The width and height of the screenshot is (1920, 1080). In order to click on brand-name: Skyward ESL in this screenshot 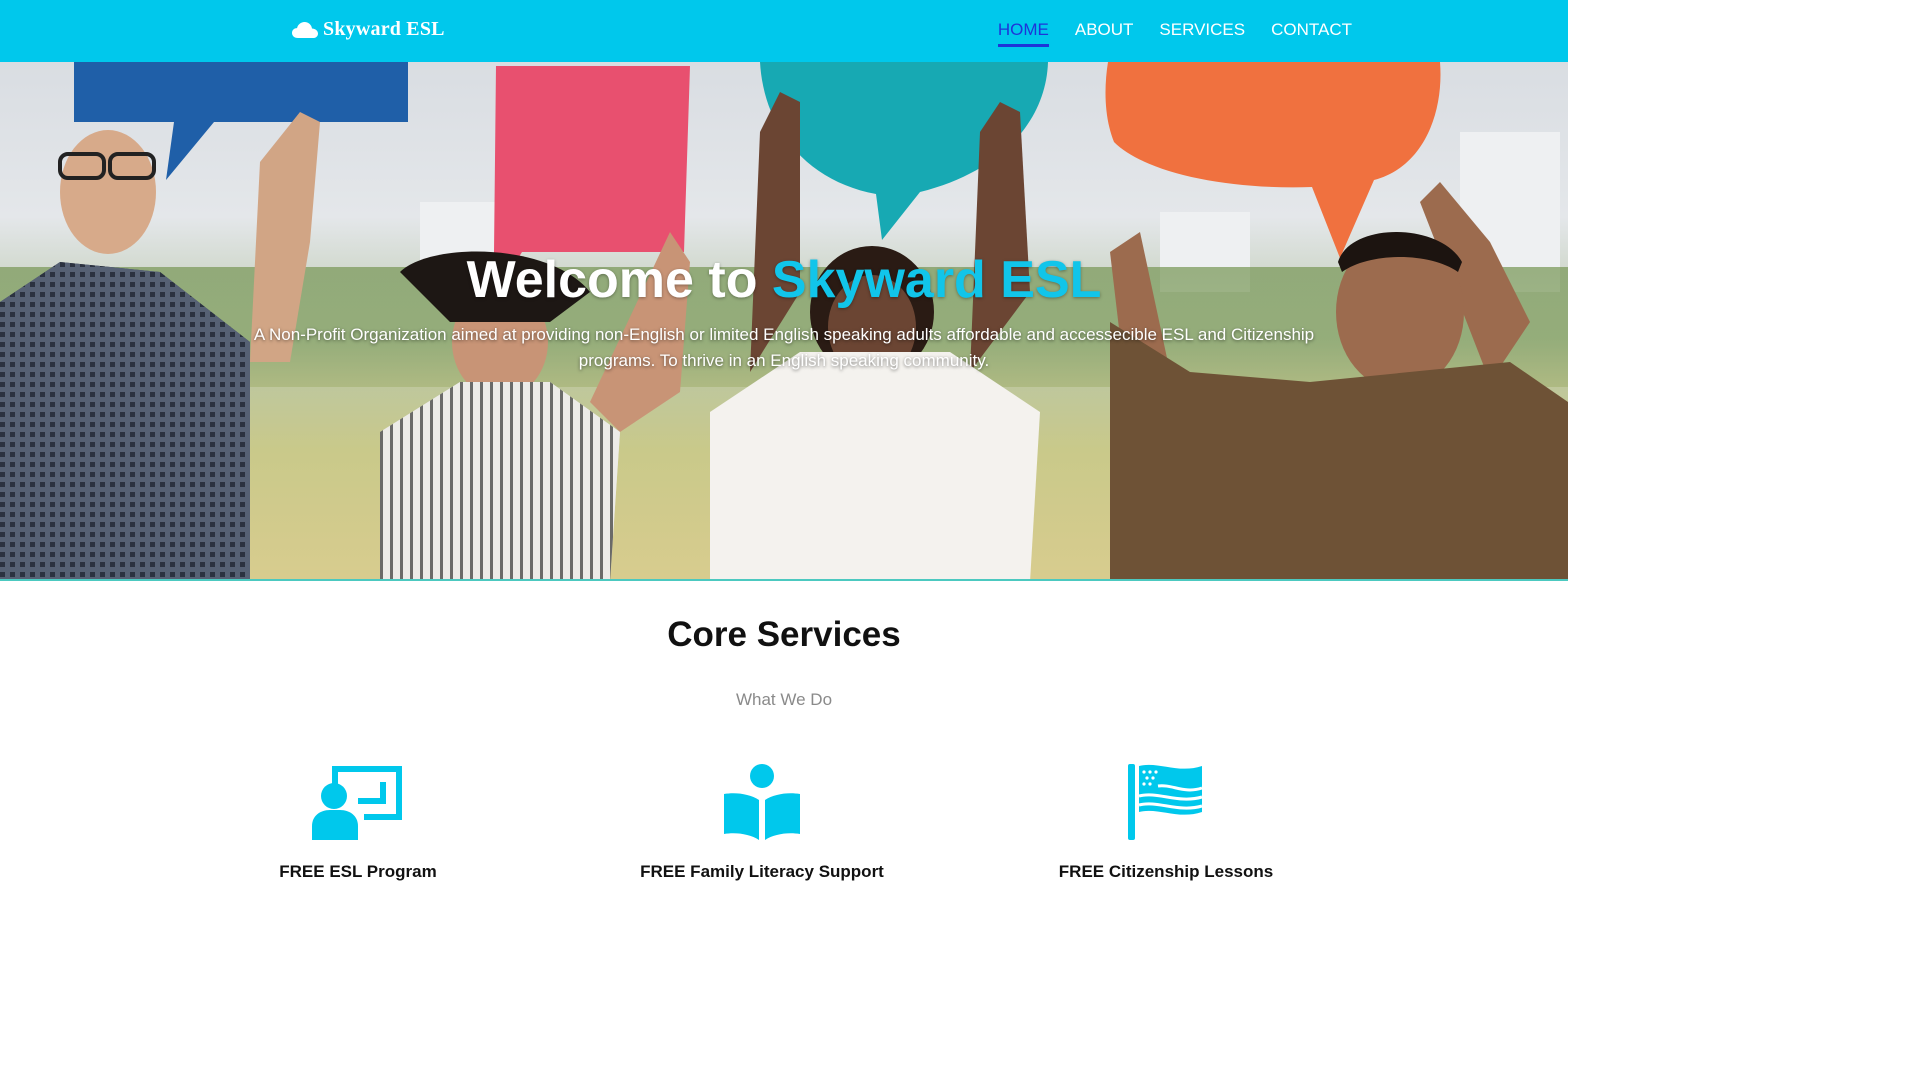, I will do `click(384, 29)`.